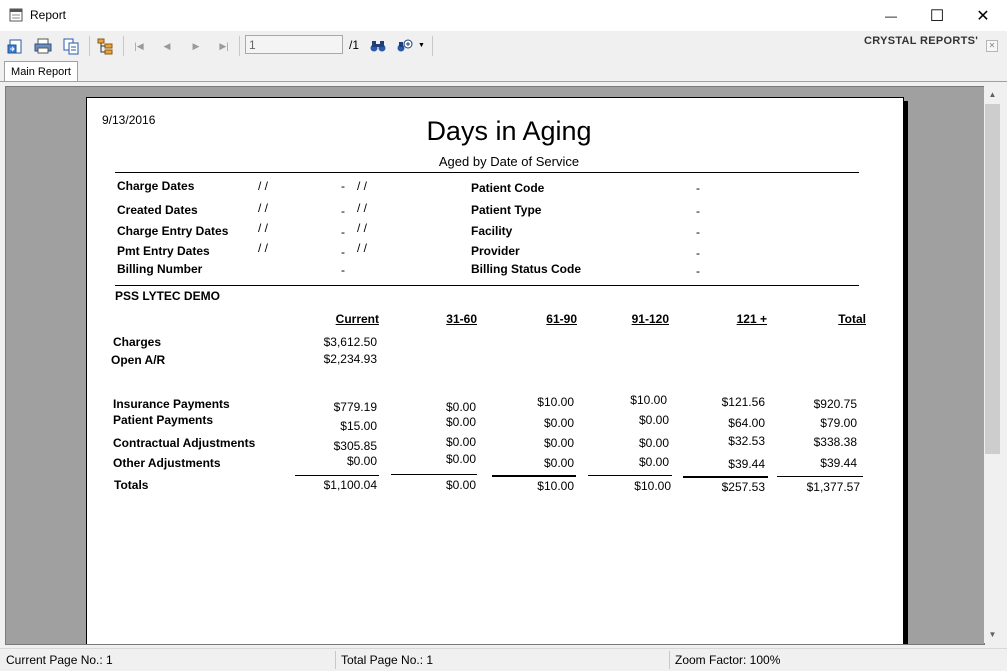 The image size is (1007, 671). I want to click on tab-main-report: Main Report, so click(41, 71).